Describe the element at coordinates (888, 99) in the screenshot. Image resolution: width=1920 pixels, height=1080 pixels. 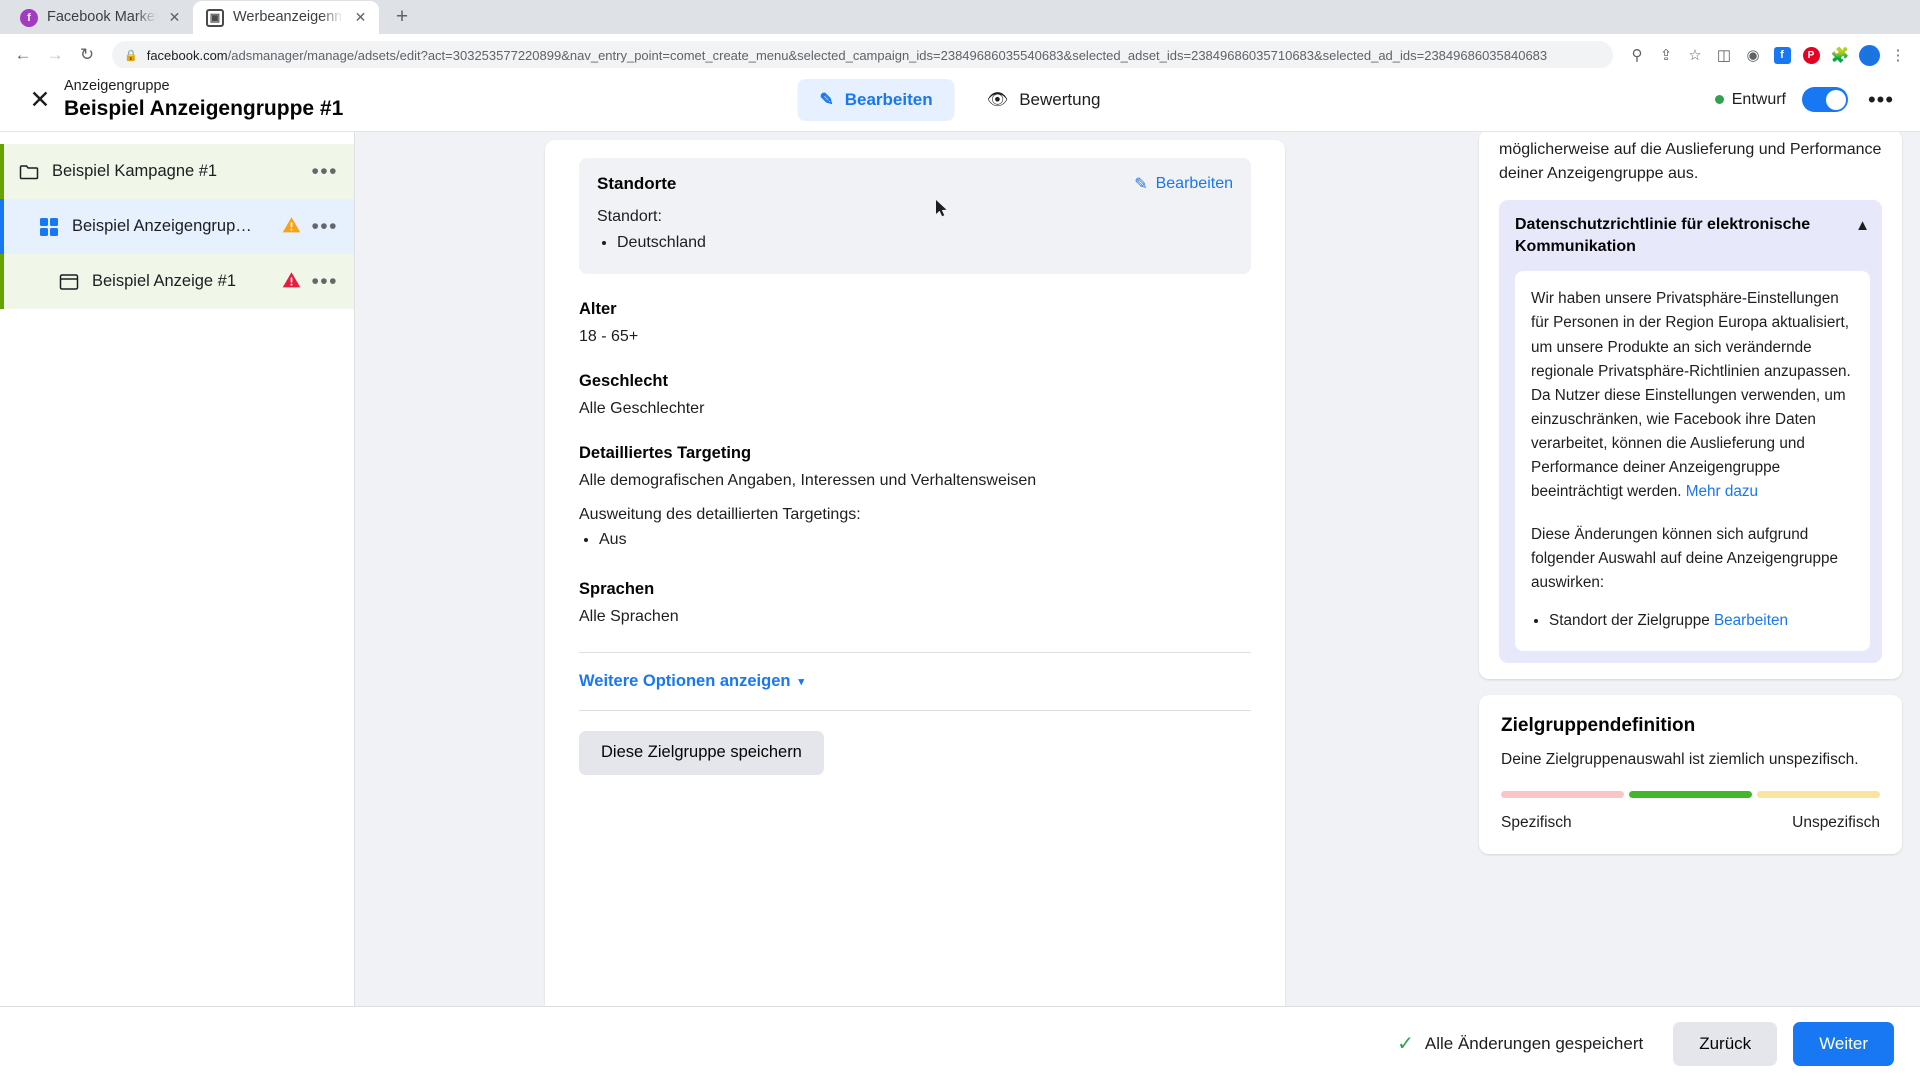
I see `tab-bearbeiten-label: Bearbeiten` at that location.